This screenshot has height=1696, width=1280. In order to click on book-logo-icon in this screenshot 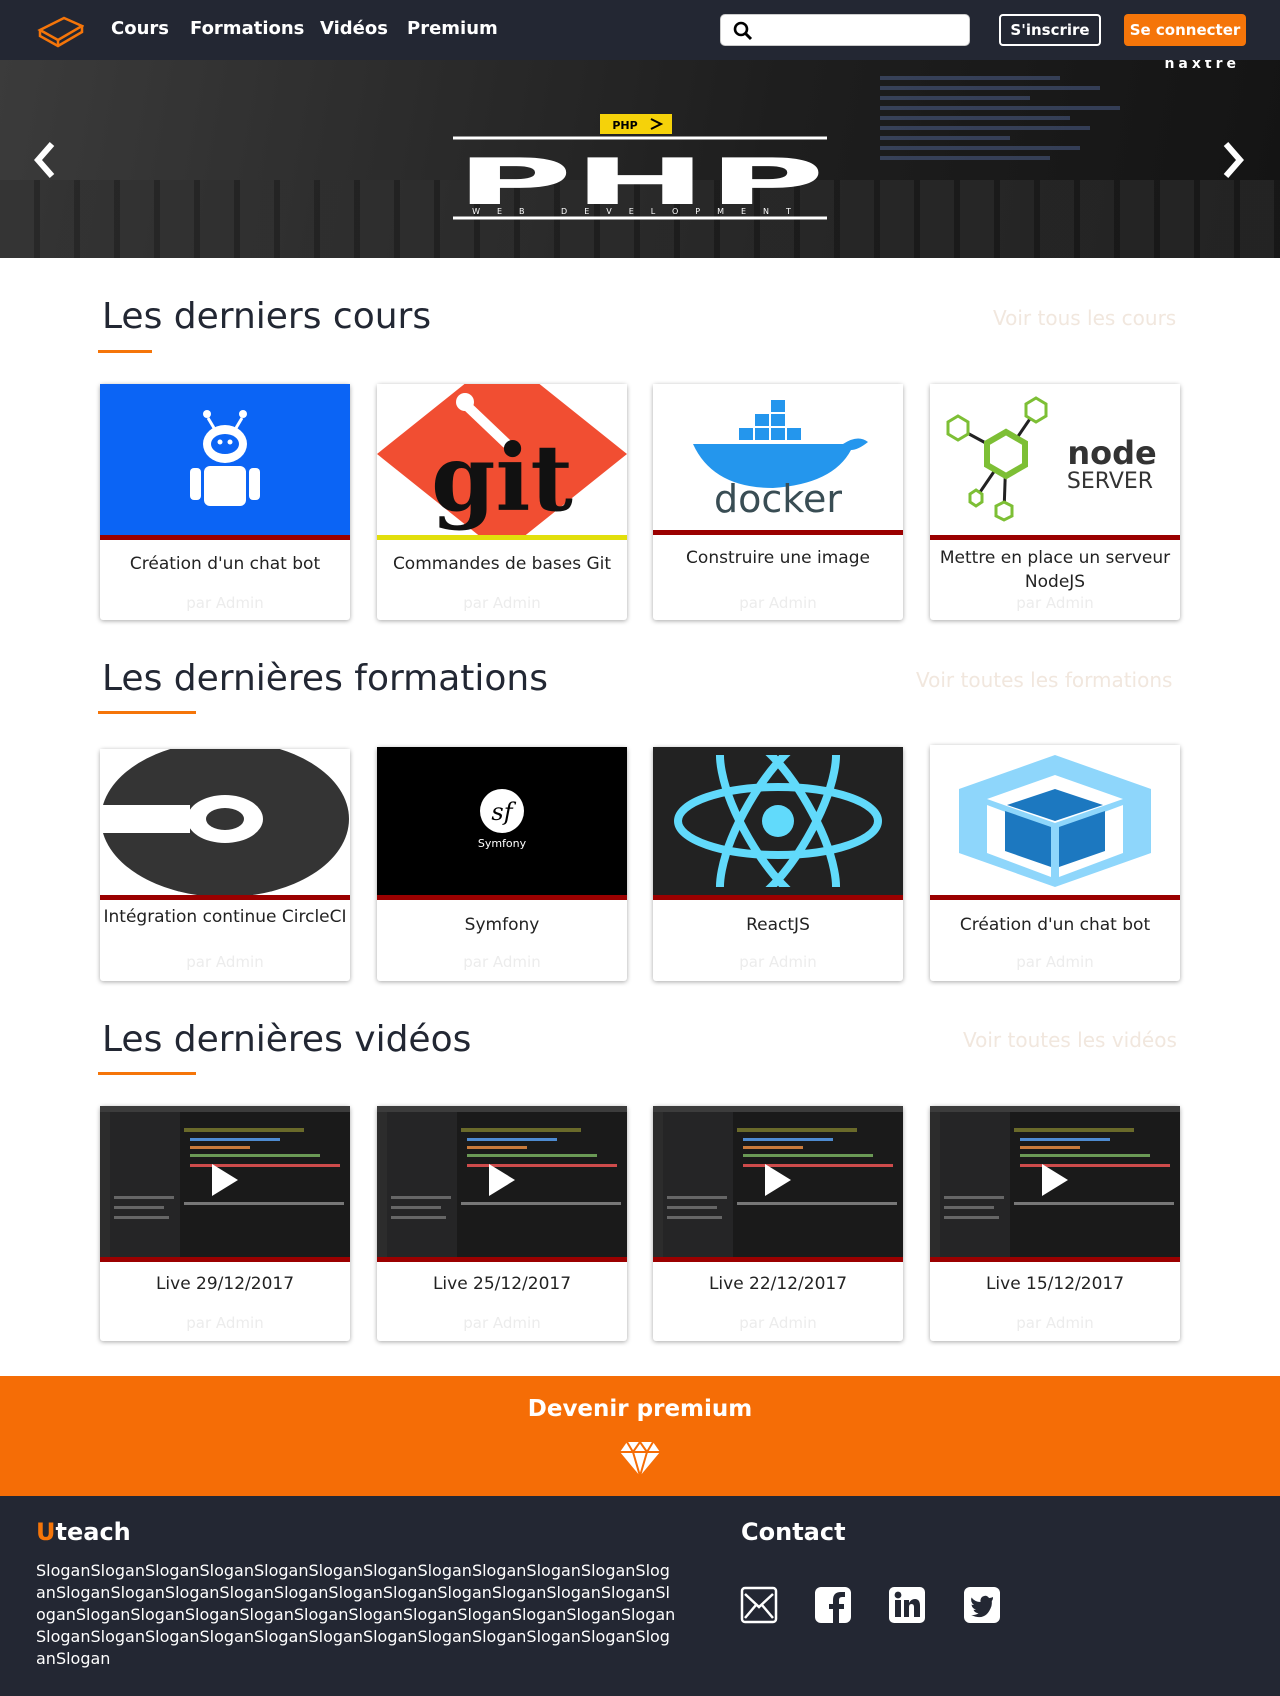, I will do `click(60, 30)`.